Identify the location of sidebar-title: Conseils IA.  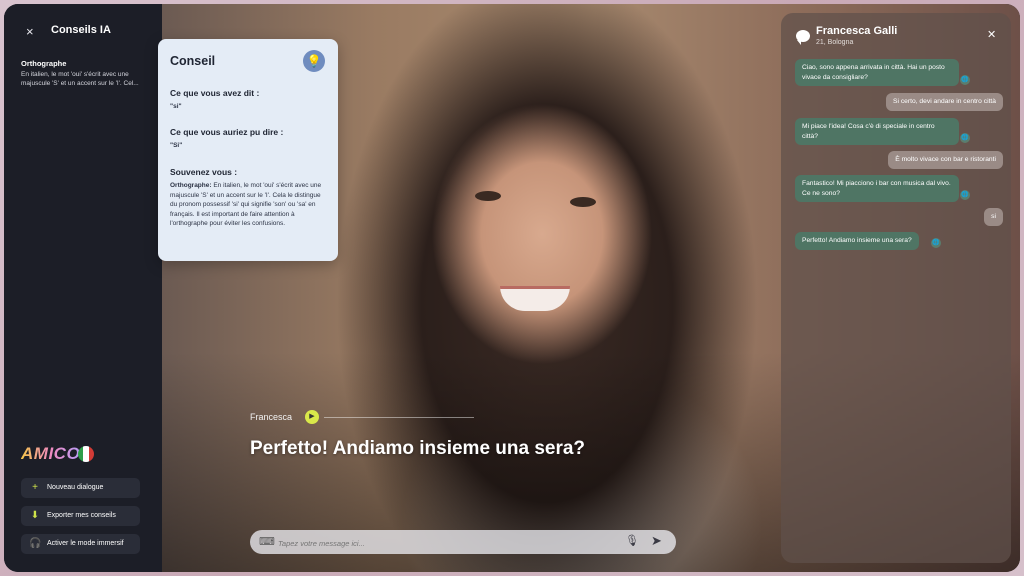
(81, 30).